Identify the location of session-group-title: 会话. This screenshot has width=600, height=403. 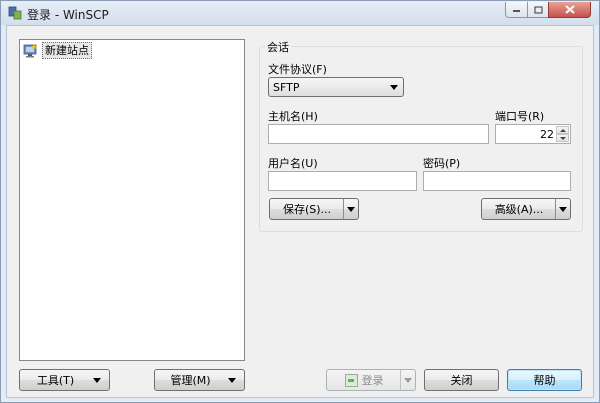
(278, 47).